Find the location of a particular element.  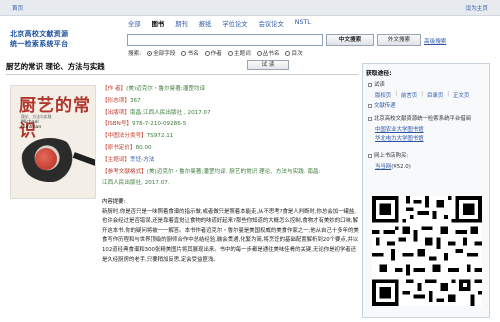

summary-heading: 内容提要: is located at coordinates (114, 202).